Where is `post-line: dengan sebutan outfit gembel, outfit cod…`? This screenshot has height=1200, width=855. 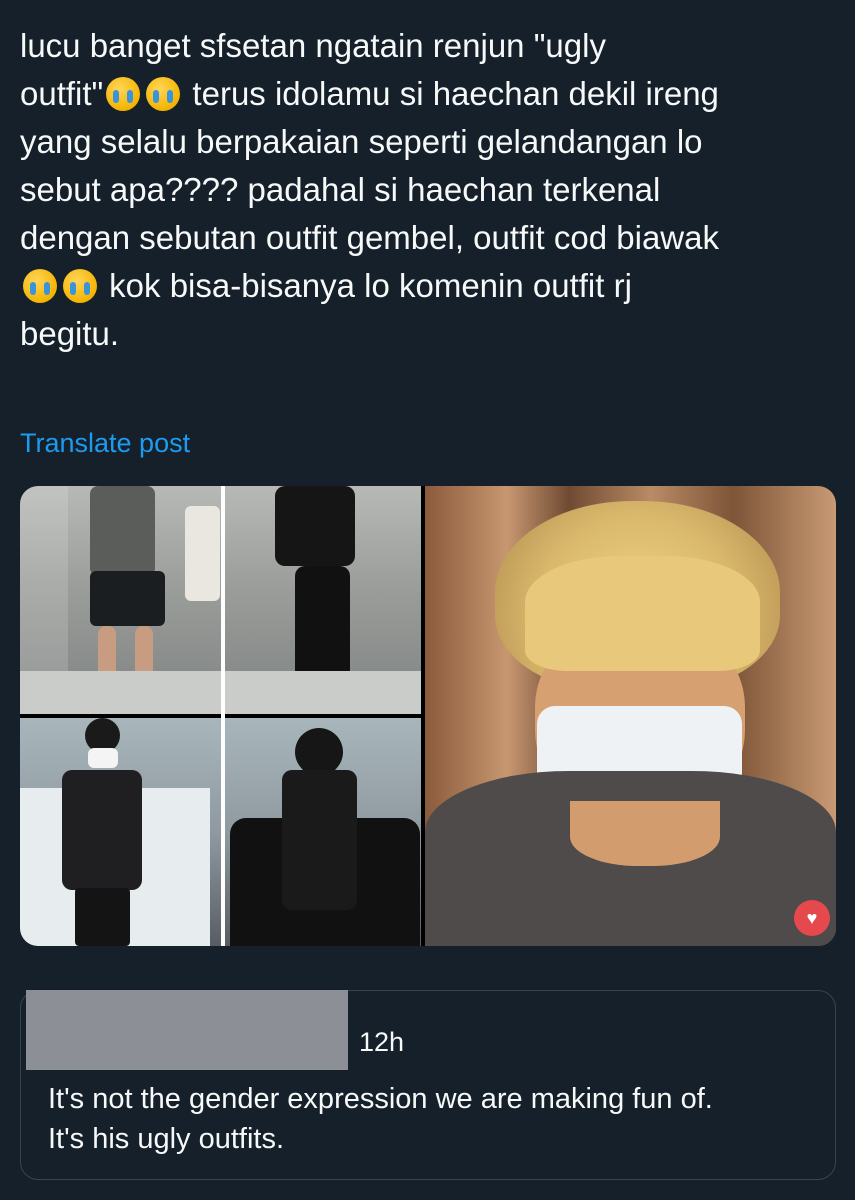
post-line: dengan sebutan outfit gembel, outfit cod… is located at coordinates (369, 237).